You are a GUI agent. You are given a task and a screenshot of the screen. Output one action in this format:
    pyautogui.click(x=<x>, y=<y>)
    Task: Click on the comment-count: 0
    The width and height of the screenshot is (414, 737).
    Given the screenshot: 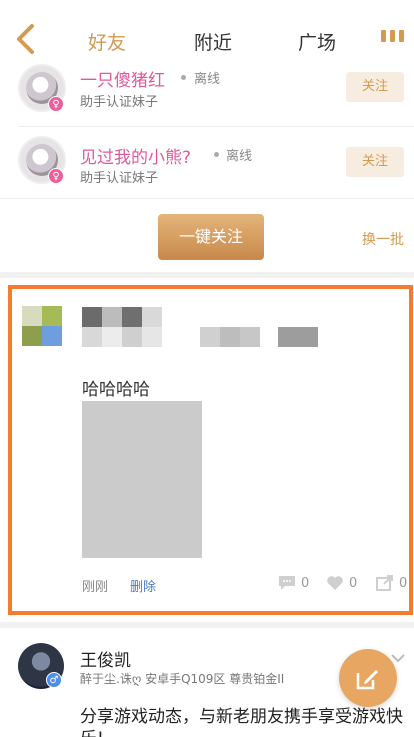 What is the action you would take?
    pyautogui.click(x=305, y=583)
    